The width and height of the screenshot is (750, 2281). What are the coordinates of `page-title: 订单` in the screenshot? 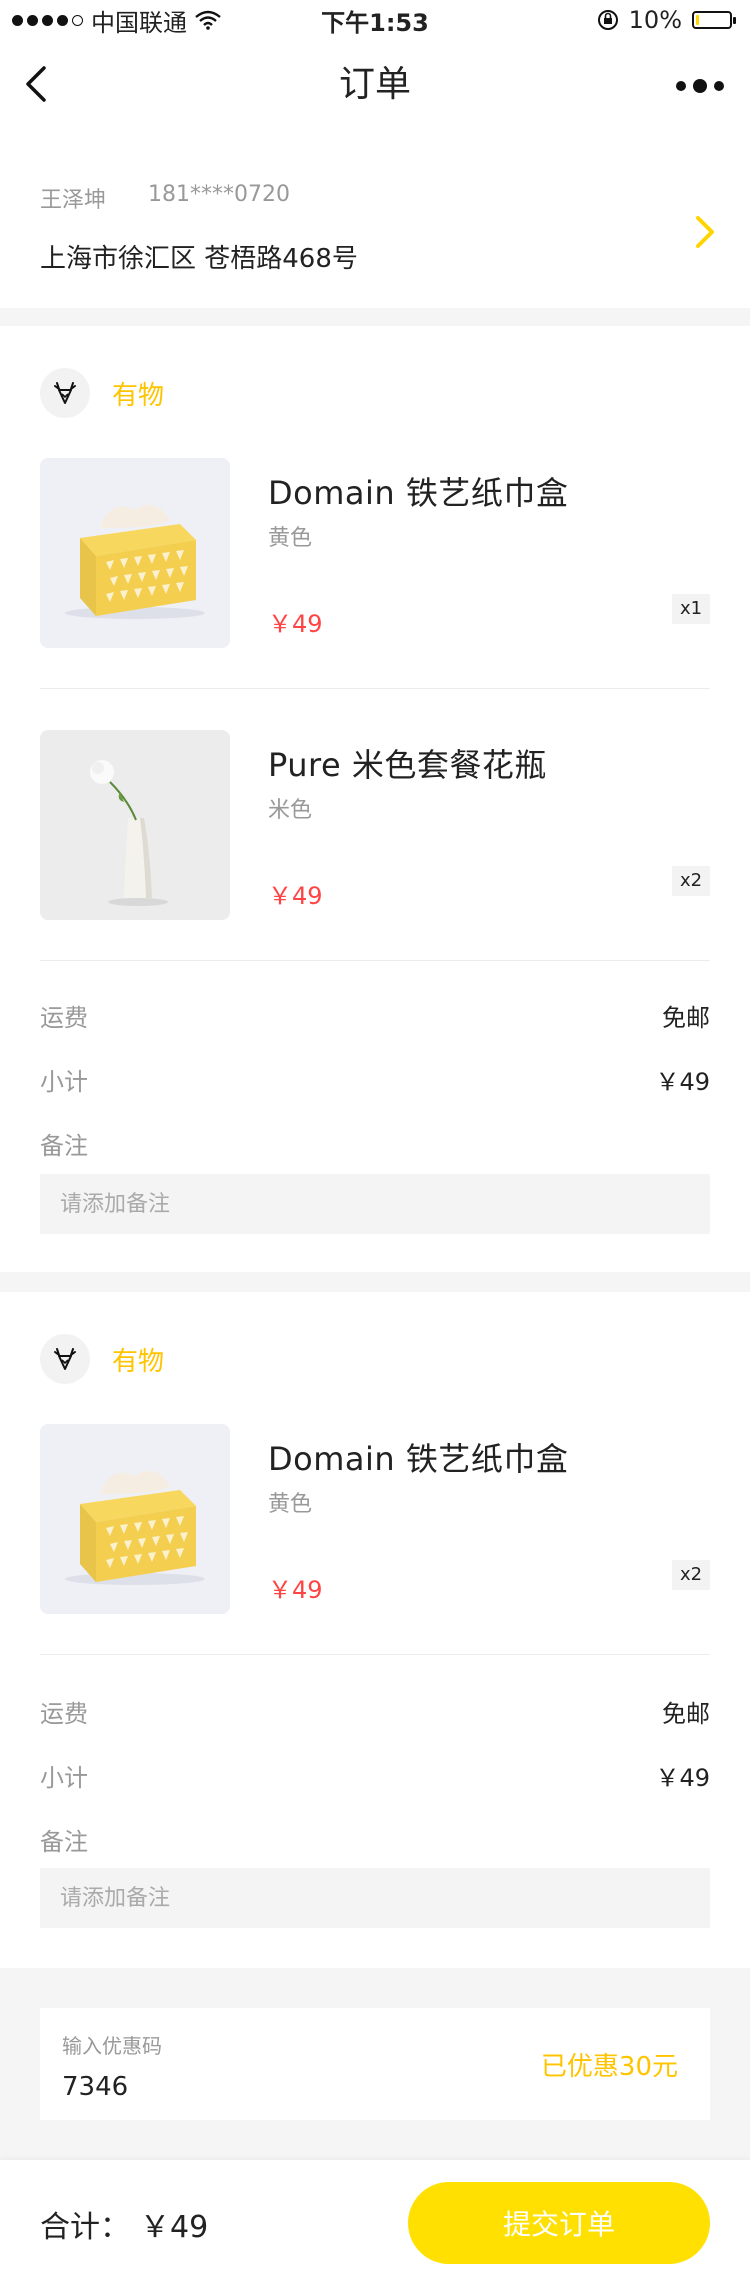 It's located at (374, 84).